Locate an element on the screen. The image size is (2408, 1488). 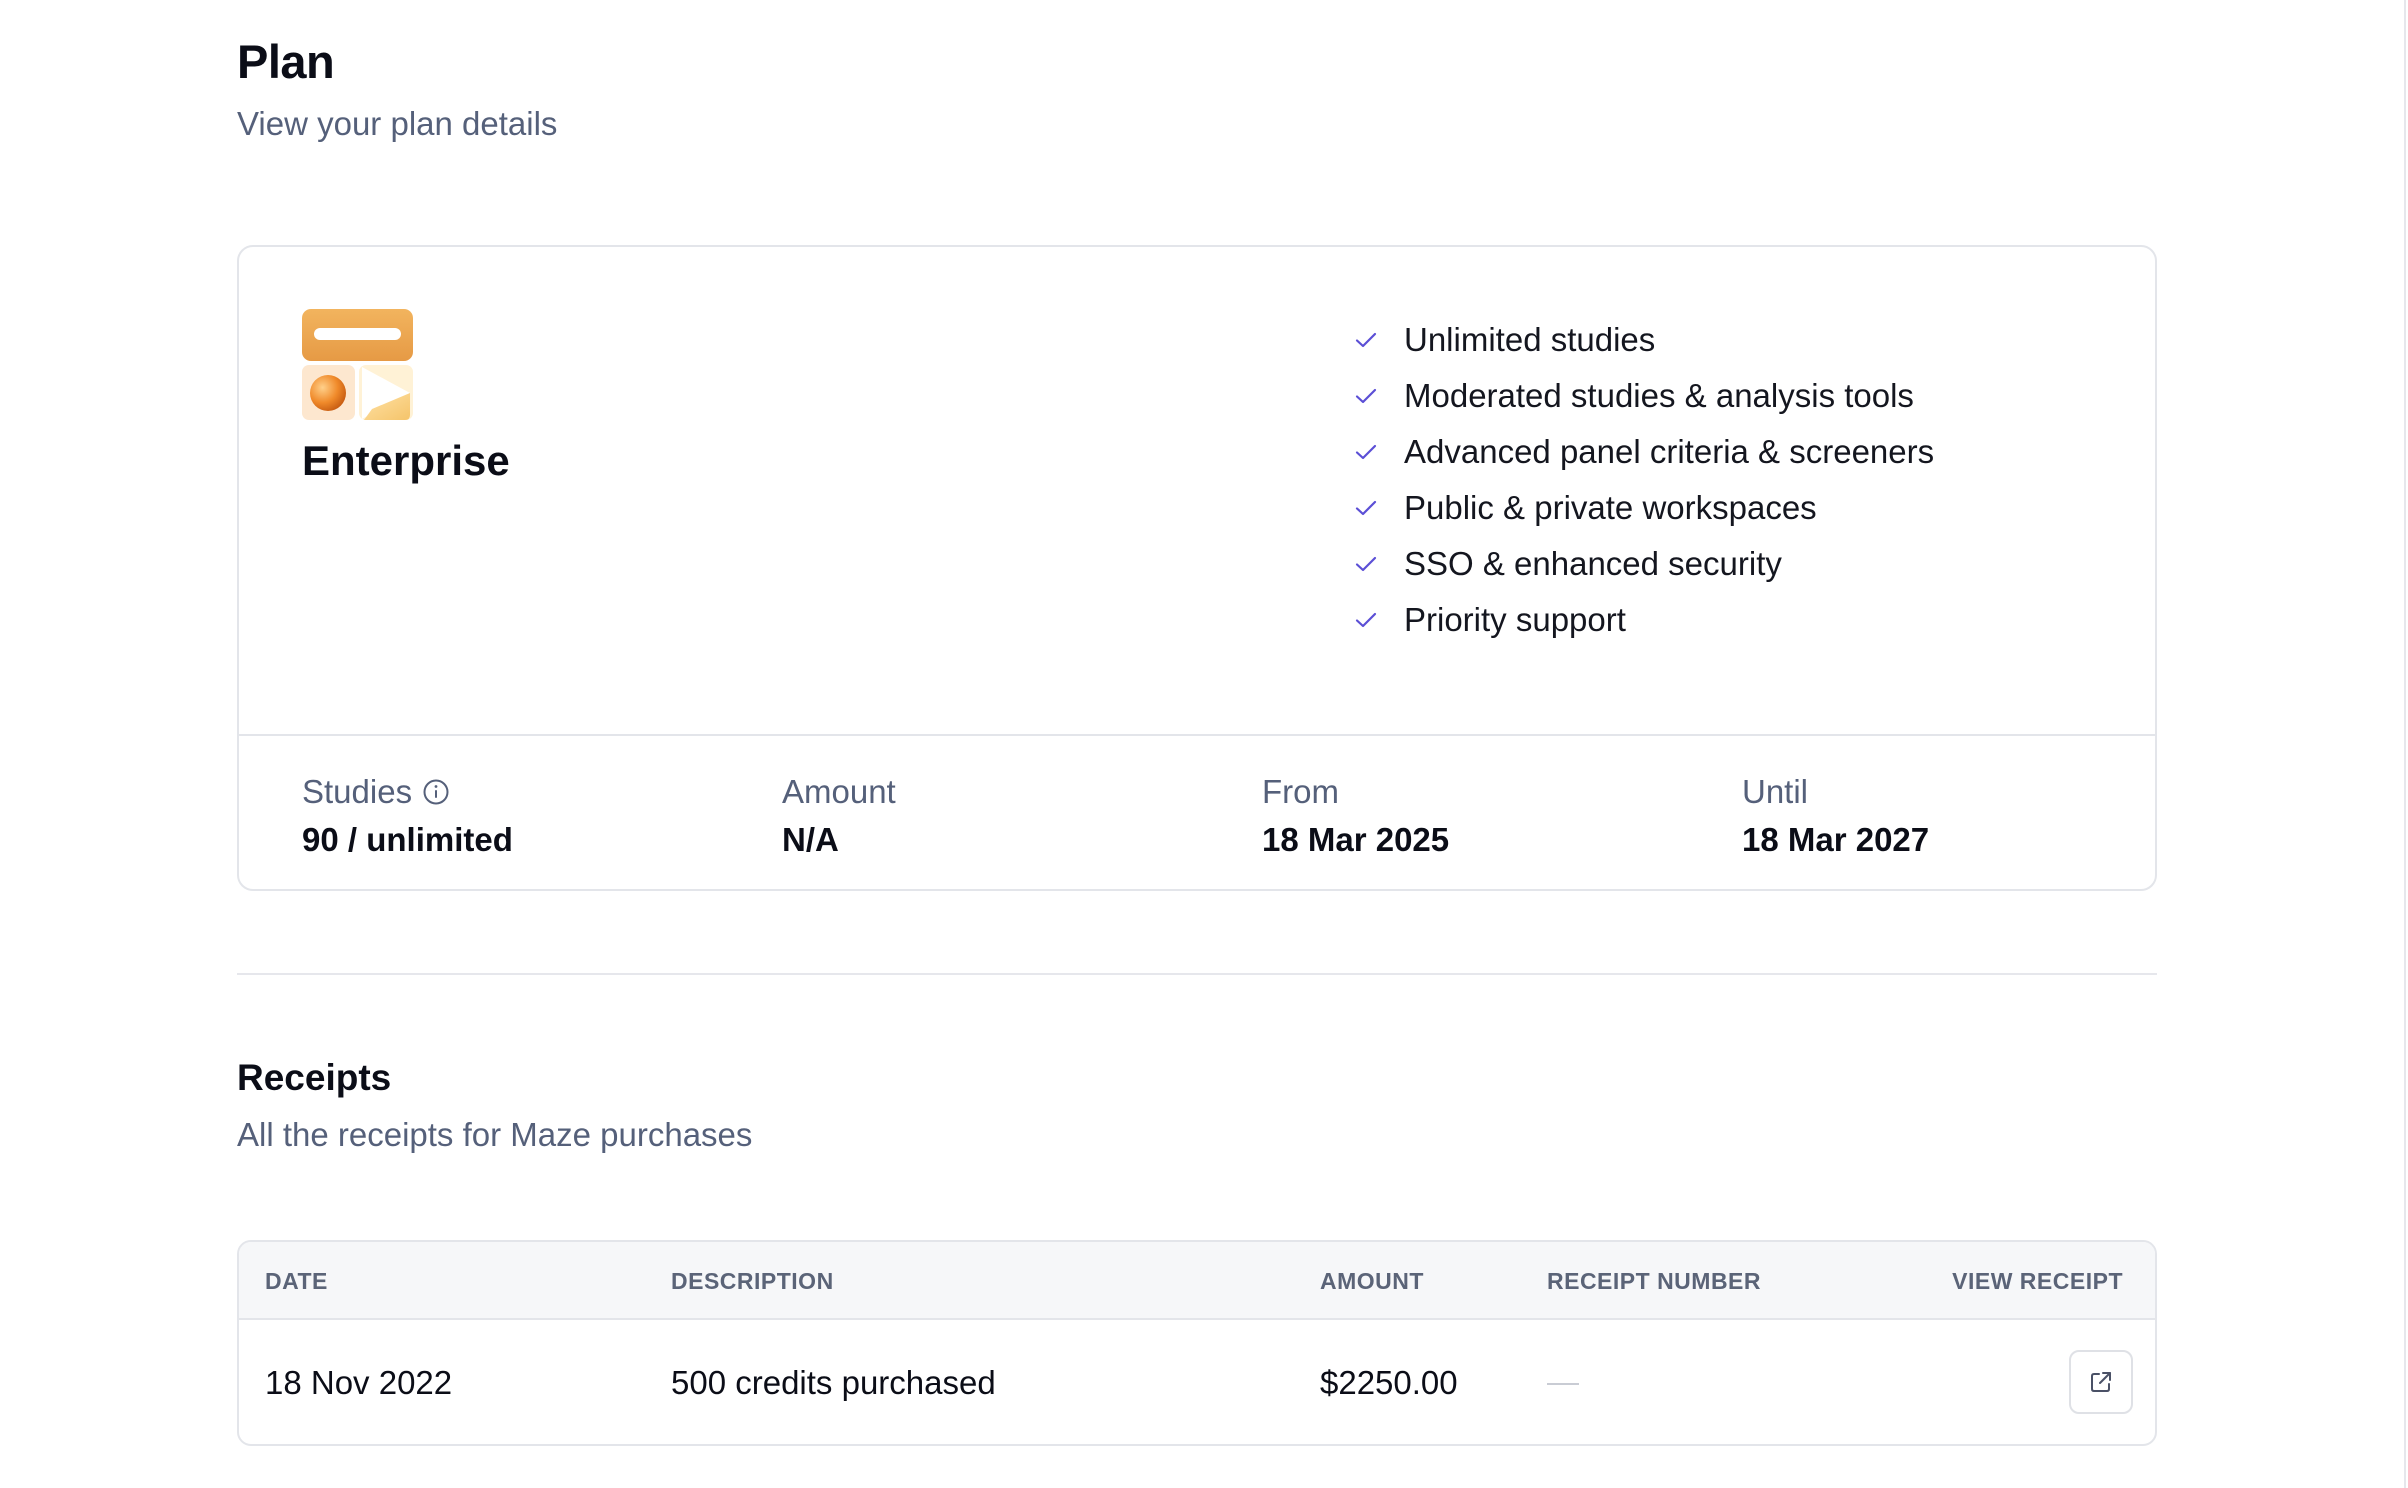
page-subtitle: View your plan details is located at coordinates (397, 123).